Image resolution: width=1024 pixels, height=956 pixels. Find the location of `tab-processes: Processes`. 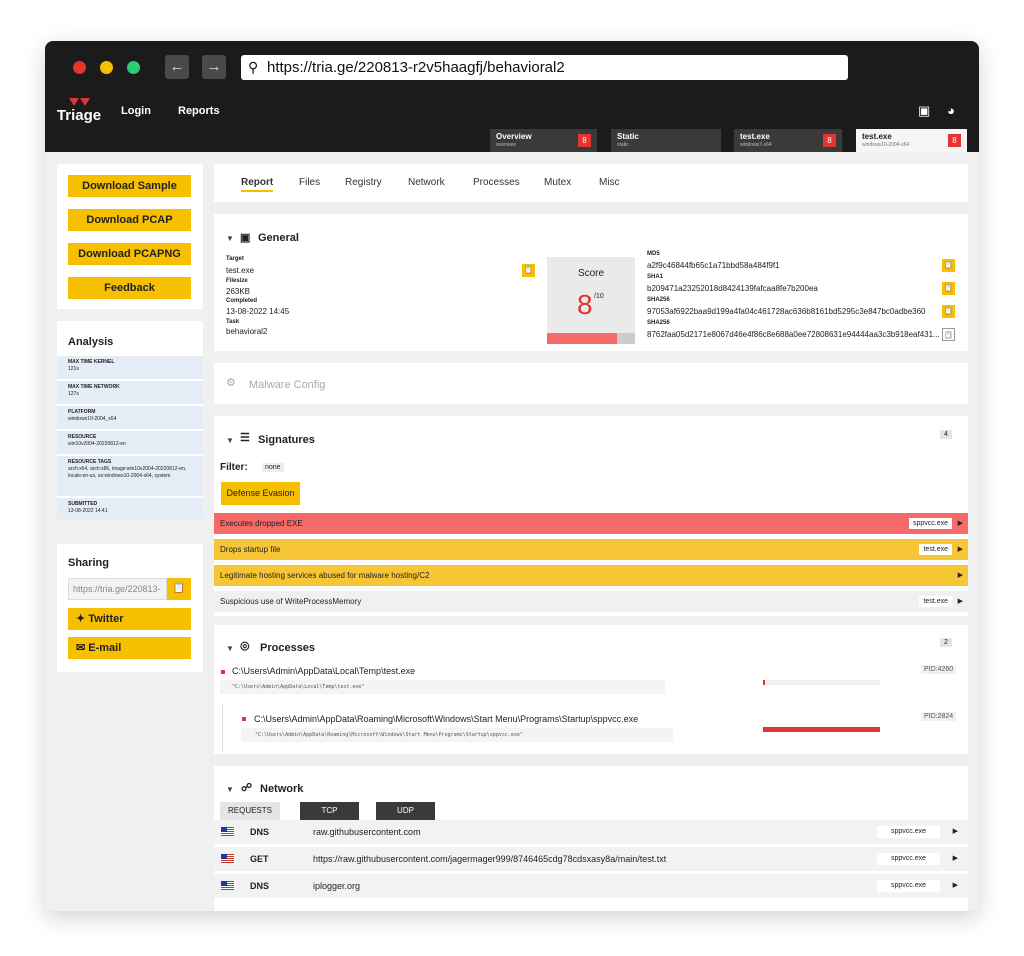

tab-processes: Processes is located at coordinates (496, 182).